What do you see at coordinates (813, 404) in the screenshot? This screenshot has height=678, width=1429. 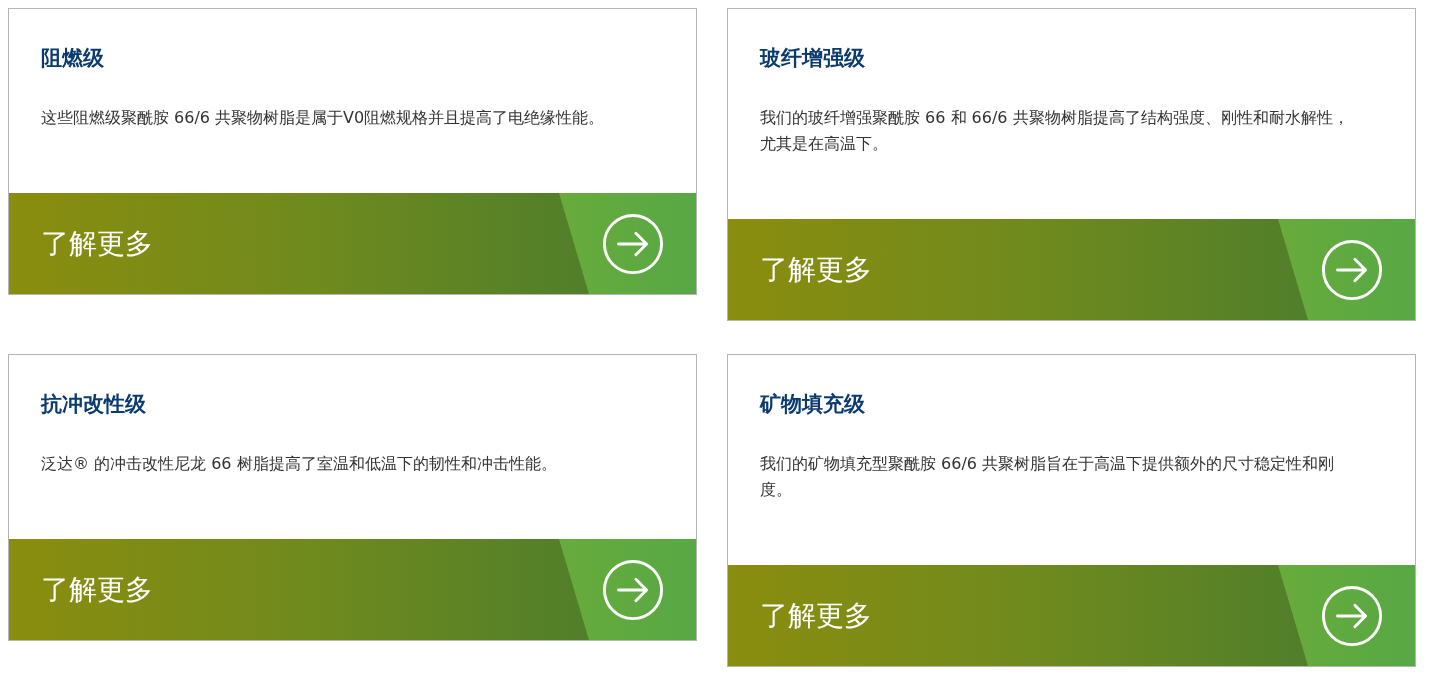 I see `card-title: 矿物填充级` at bounding box center [813, 404].